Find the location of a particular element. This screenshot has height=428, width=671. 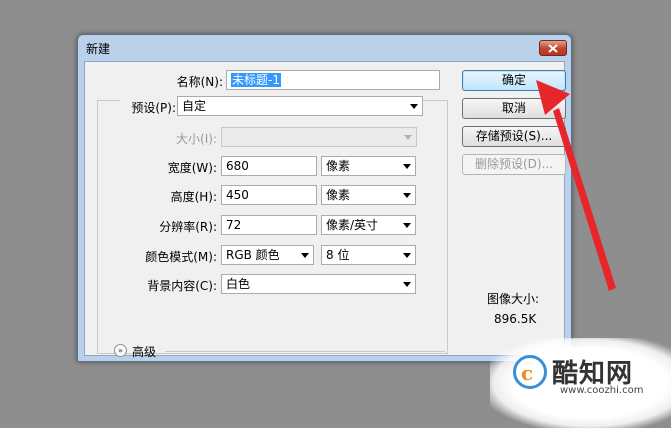

resolution-unit-select: 像素/英寸 is located at coordinates (368, 225).